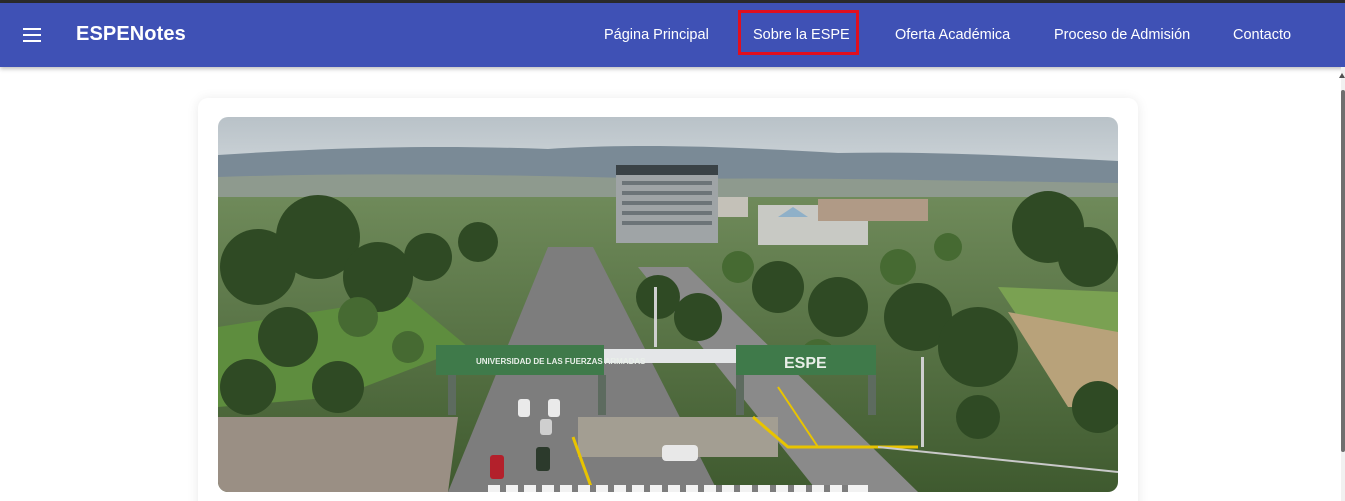 The width and height of the screenshot is (1345, 501). What do you see at coordinates (805, 363) in the screenshot?
I see `gate-text-right: ESPE` at bounding box center [805, 363].